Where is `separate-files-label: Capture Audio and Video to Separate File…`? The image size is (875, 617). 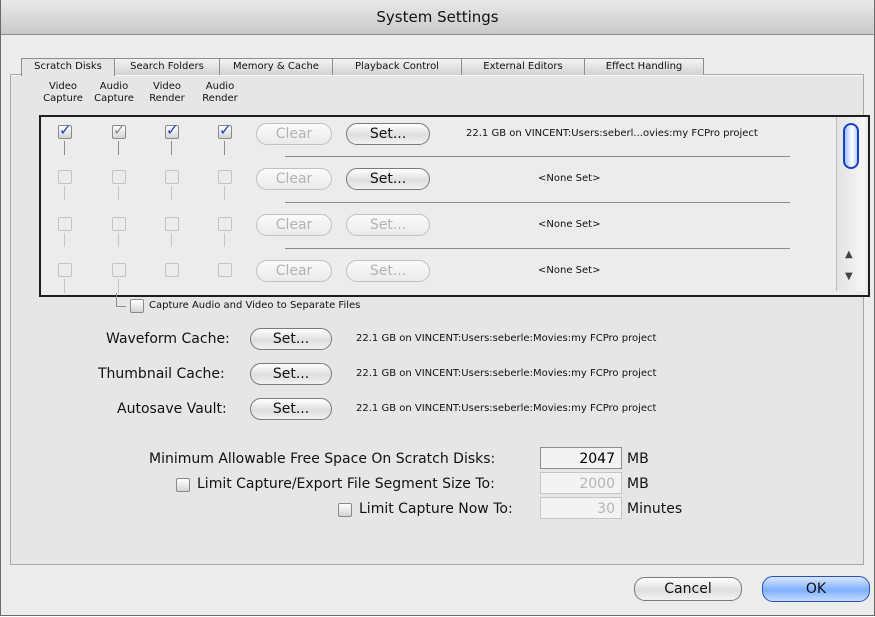
separate-files-label: Capture Audio and Video to Separate File… is located at coordinates (255, 305).